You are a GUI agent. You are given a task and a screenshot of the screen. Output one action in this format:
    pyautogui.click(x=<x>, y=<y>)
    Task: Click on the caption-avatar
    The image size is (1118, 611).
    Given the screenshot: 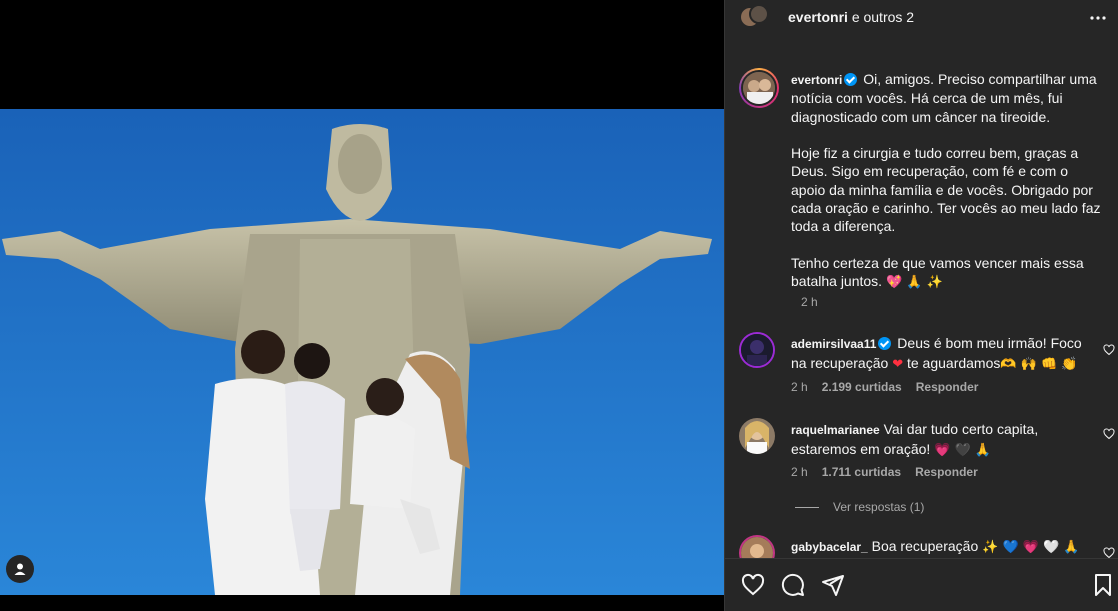 What is the action you would take?
    pyautogui.click(x=759, y=88)
    